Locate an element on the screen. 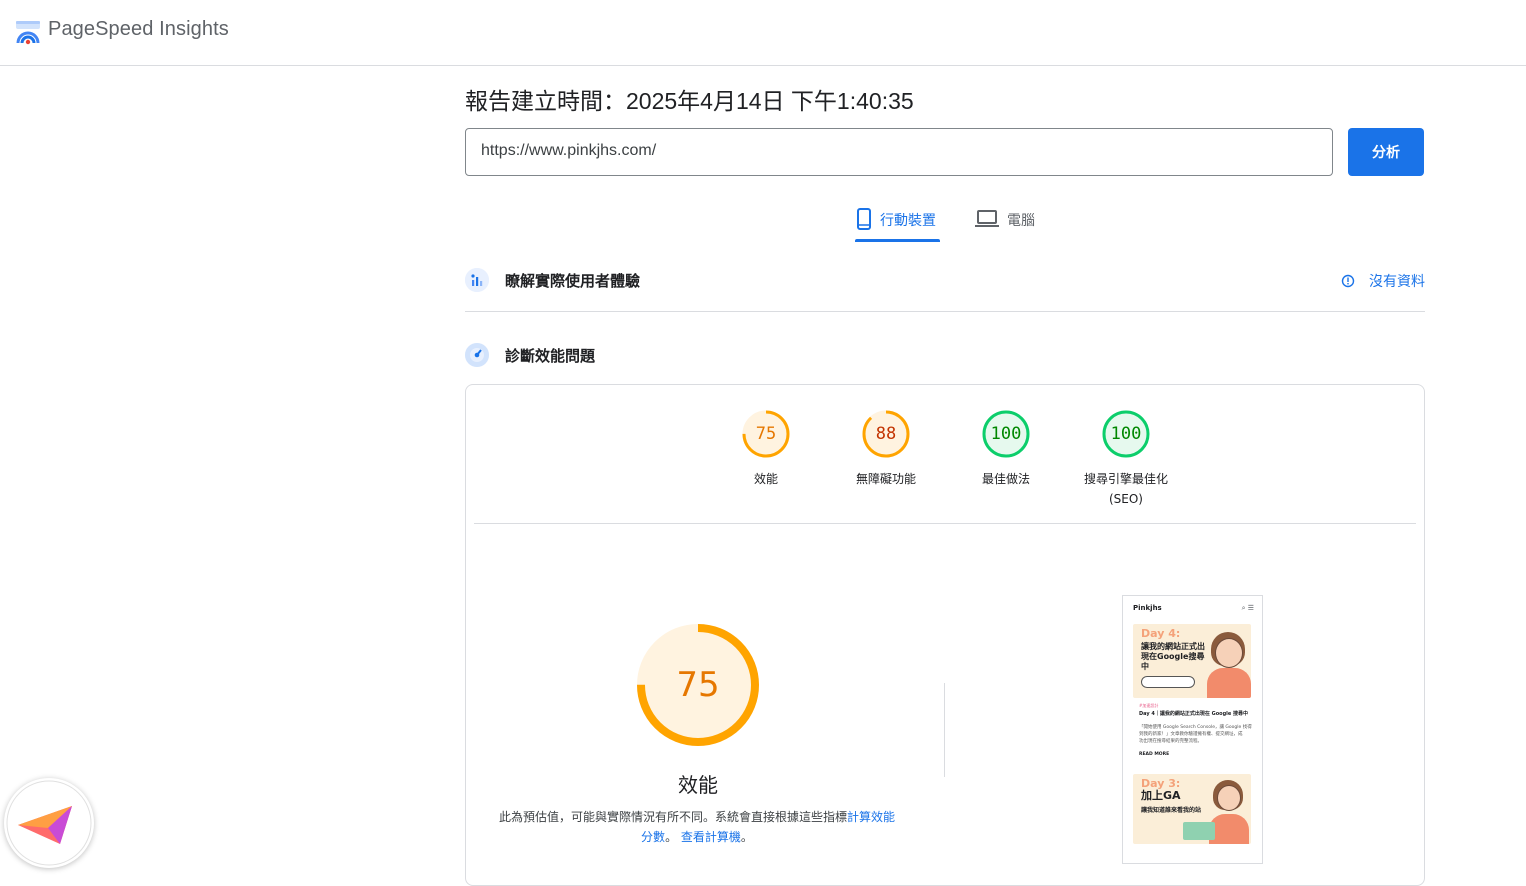 The width and height of the screenshot is (1526, 886). preview-site-name: Pinkjhs is located at coordinates (1147, 608).